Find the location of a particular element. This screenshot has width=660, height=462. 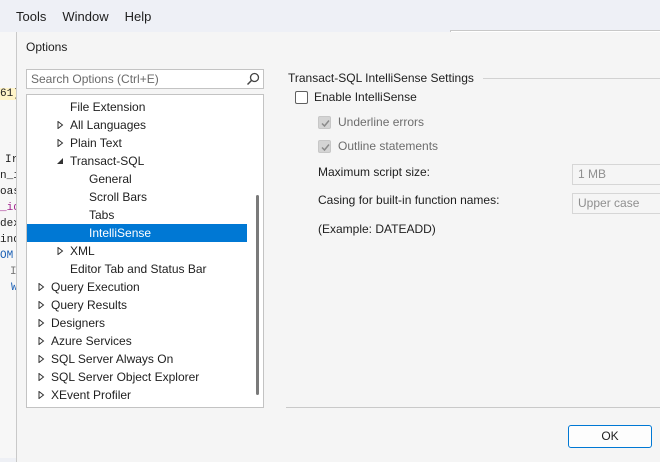

tree-item-label: General is located at coordinates (110, 179).